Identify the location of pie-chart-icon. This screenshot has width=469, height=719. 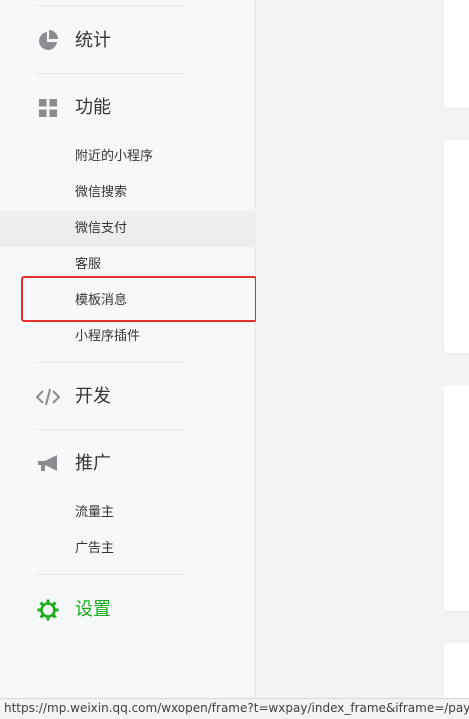
(48, 41).